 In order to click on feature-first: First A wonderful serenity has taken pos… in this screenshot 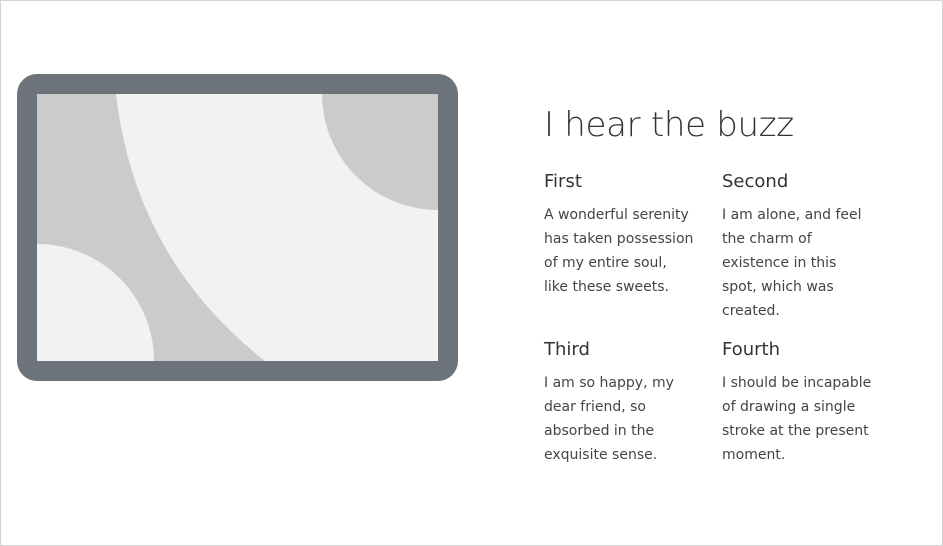, I will do `click(633, 246)`.